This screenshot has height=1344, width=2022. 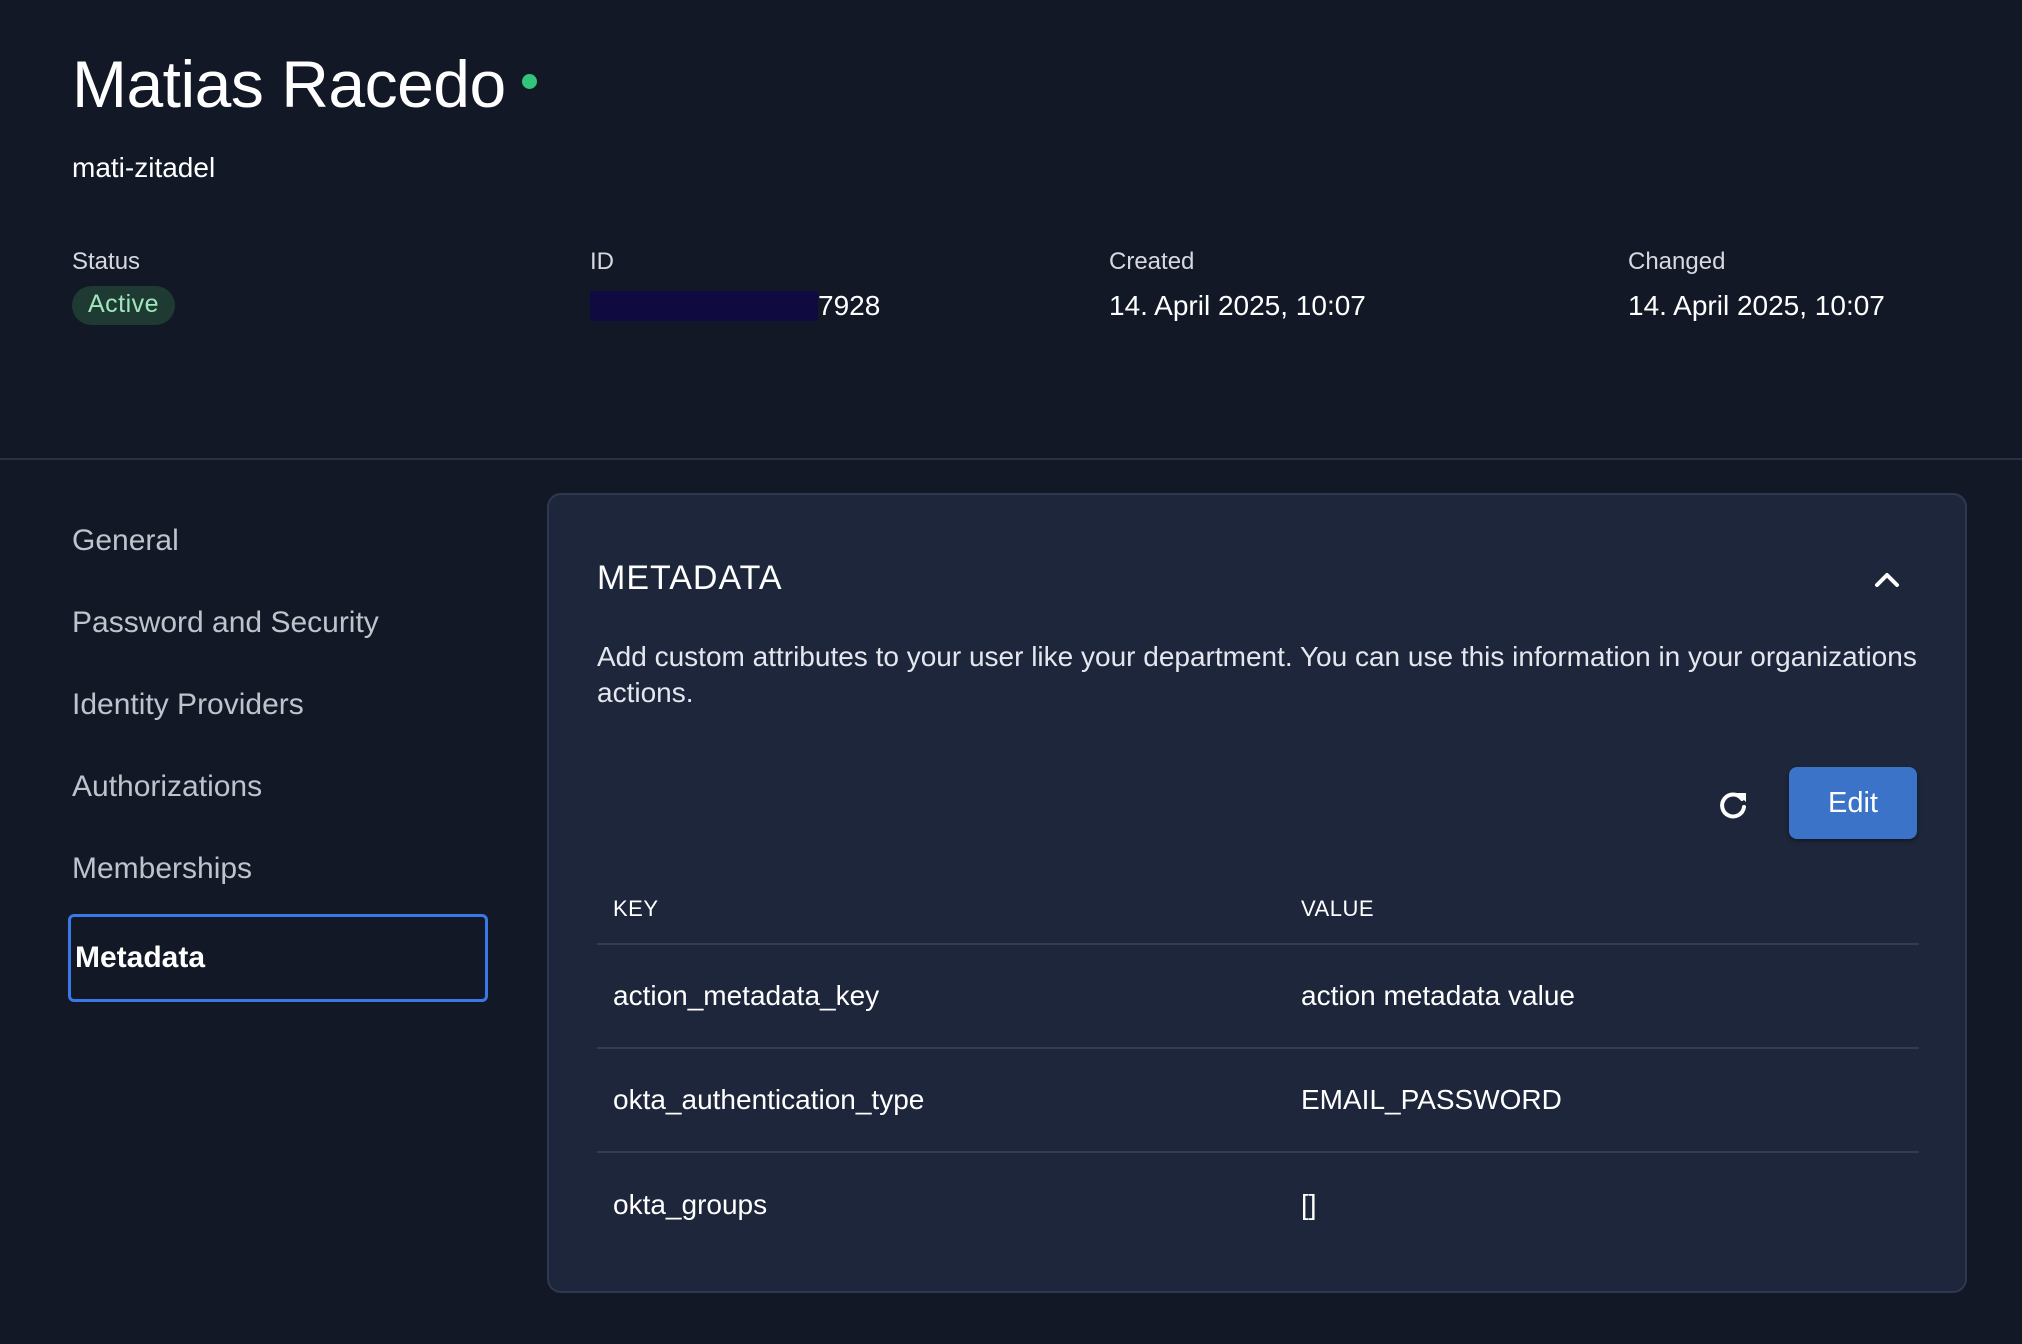 I want to click on edit-button: Edit, so click(x=1853, y=803).